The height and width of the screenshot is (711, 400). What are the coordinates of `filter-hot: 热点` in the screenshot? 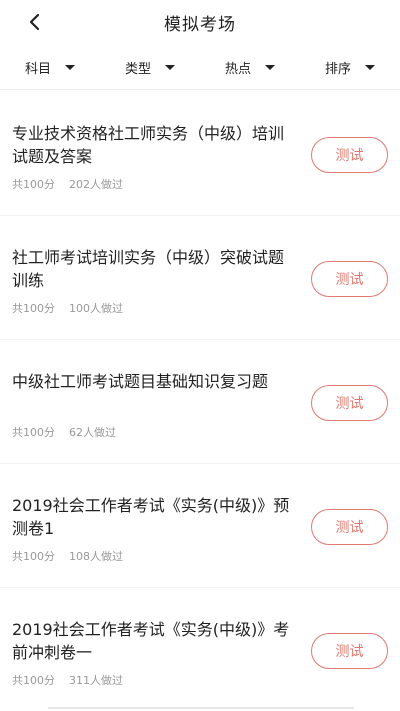 It's located at (250, 67).